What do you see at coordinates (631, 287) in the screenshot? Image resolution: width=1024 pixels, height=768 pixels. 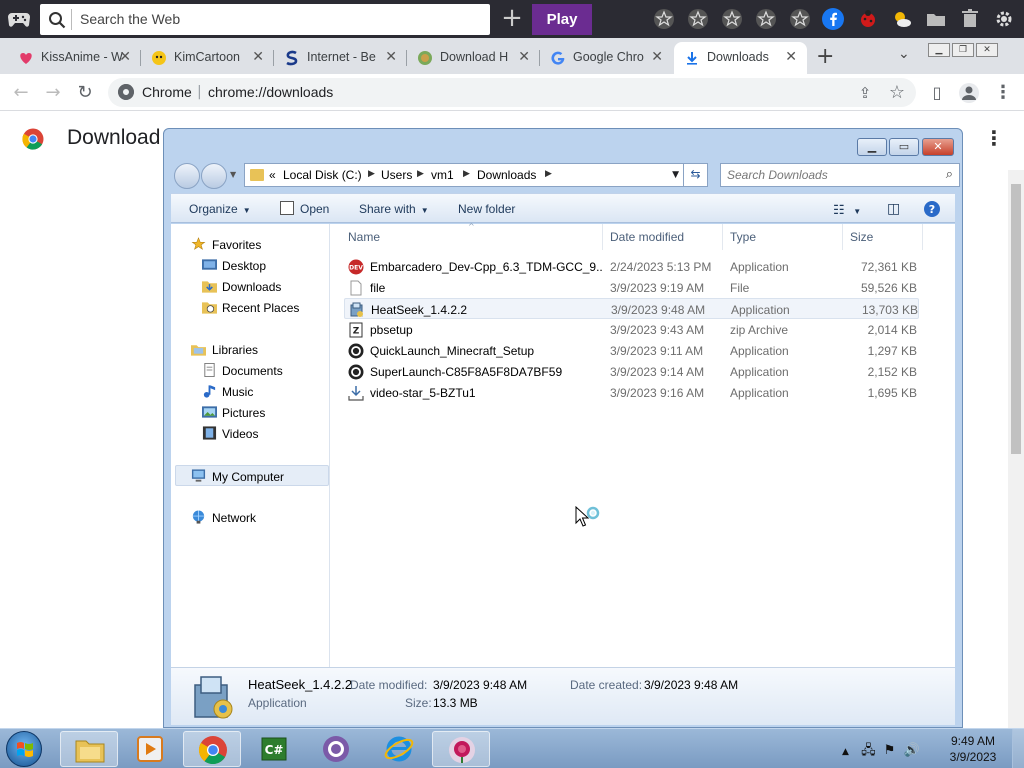 I see `table-row: file 3/9/2023 9:19 AM File 59,526 KB` at bounding box center [631, 287].